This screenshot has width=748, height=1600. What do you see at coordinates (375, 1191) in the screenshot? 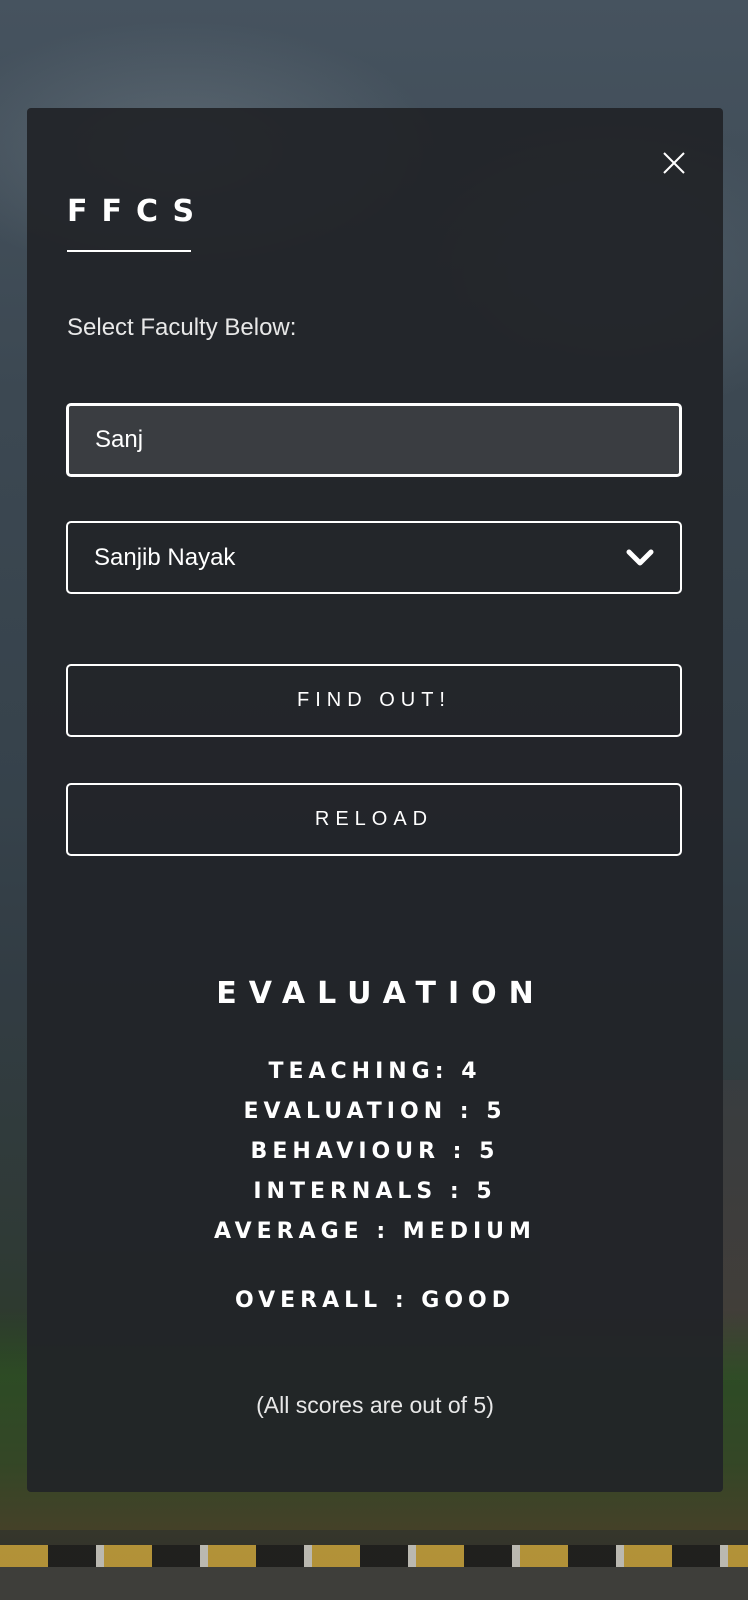
I see `score-internals: INTERNALS : 5` at bounding box center [375, 1191].